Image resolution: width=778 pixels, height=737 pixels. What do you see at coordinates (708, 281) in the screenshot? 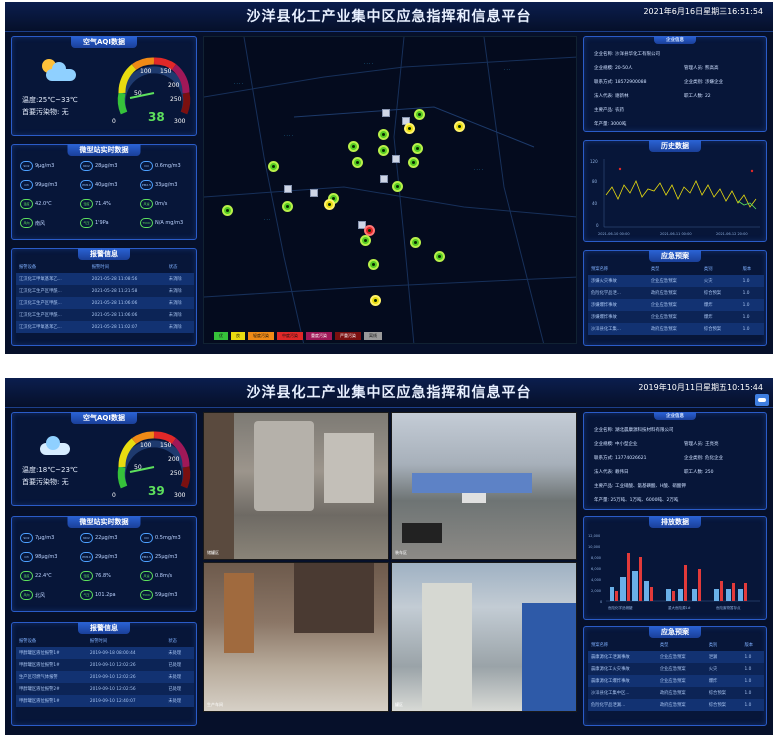
I see `table-cell: 火灾` at bounding box center [708, 281].